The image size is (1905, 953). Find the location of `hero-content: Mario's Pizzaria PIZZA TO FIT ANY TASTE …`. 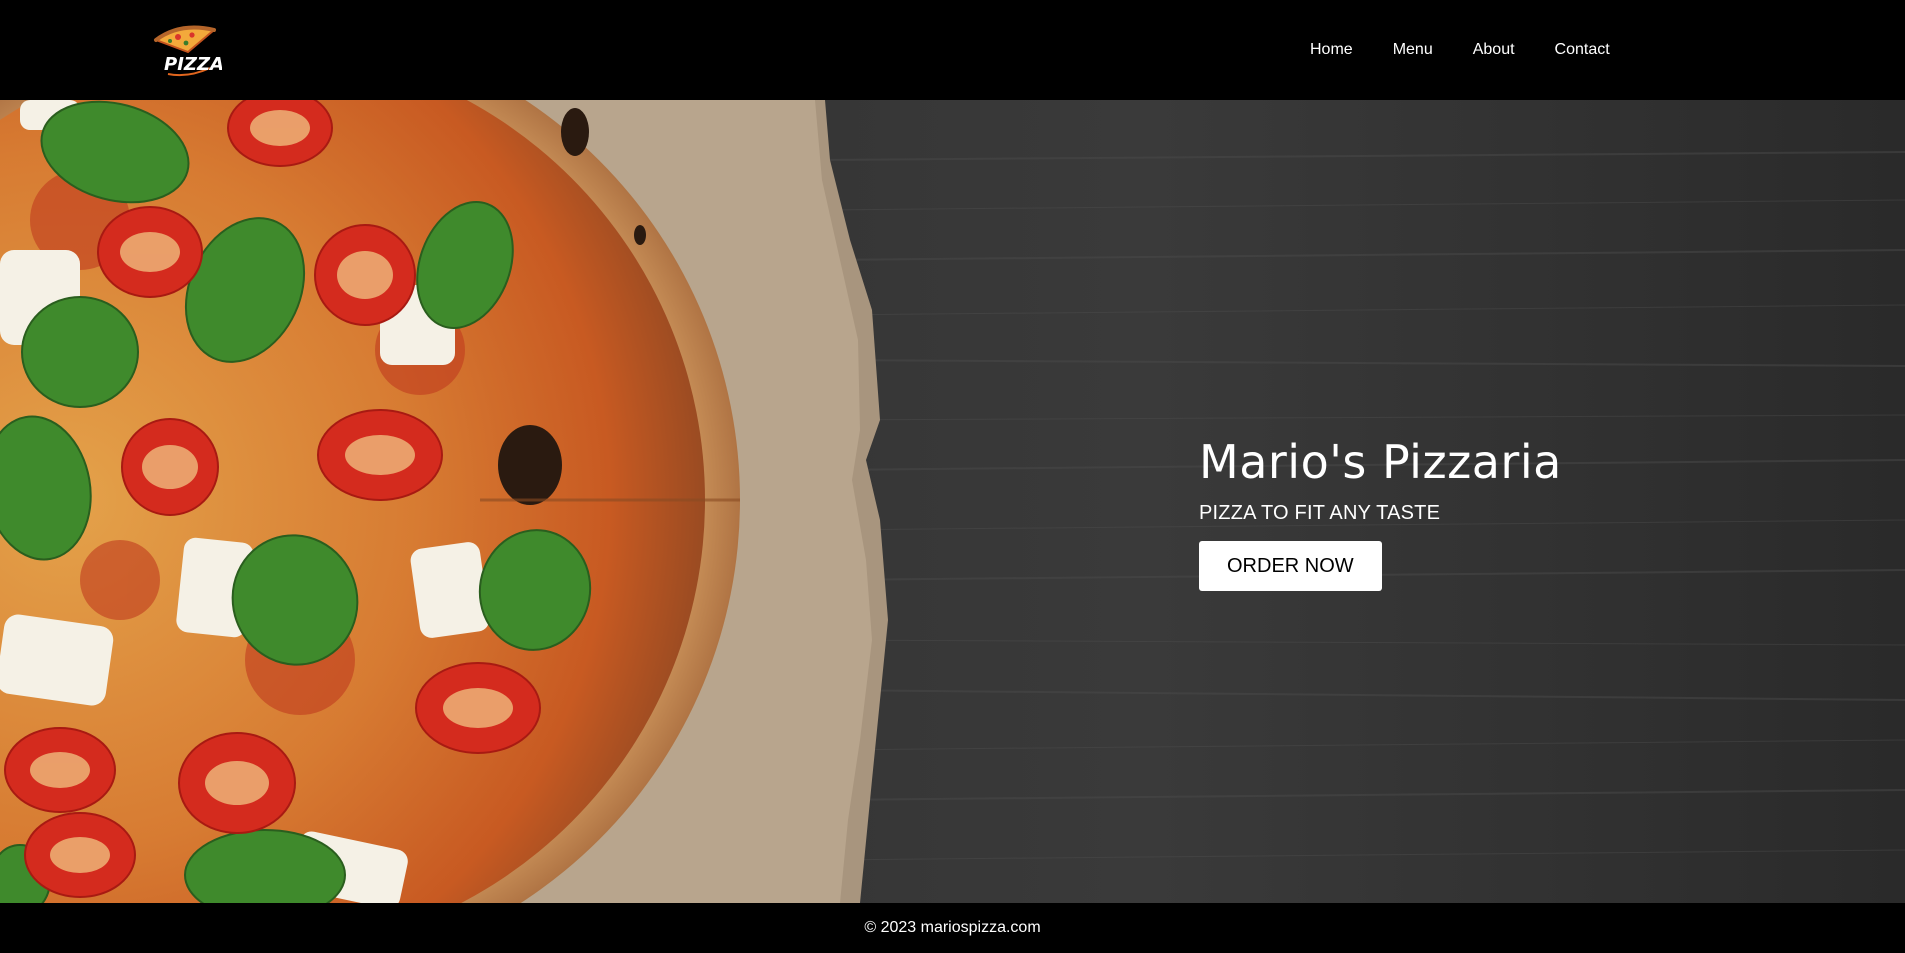

hero-content: Mario's Pizzaria PIZZA TO FIT ANY TASTE … is located at coordinates (1499, 513).